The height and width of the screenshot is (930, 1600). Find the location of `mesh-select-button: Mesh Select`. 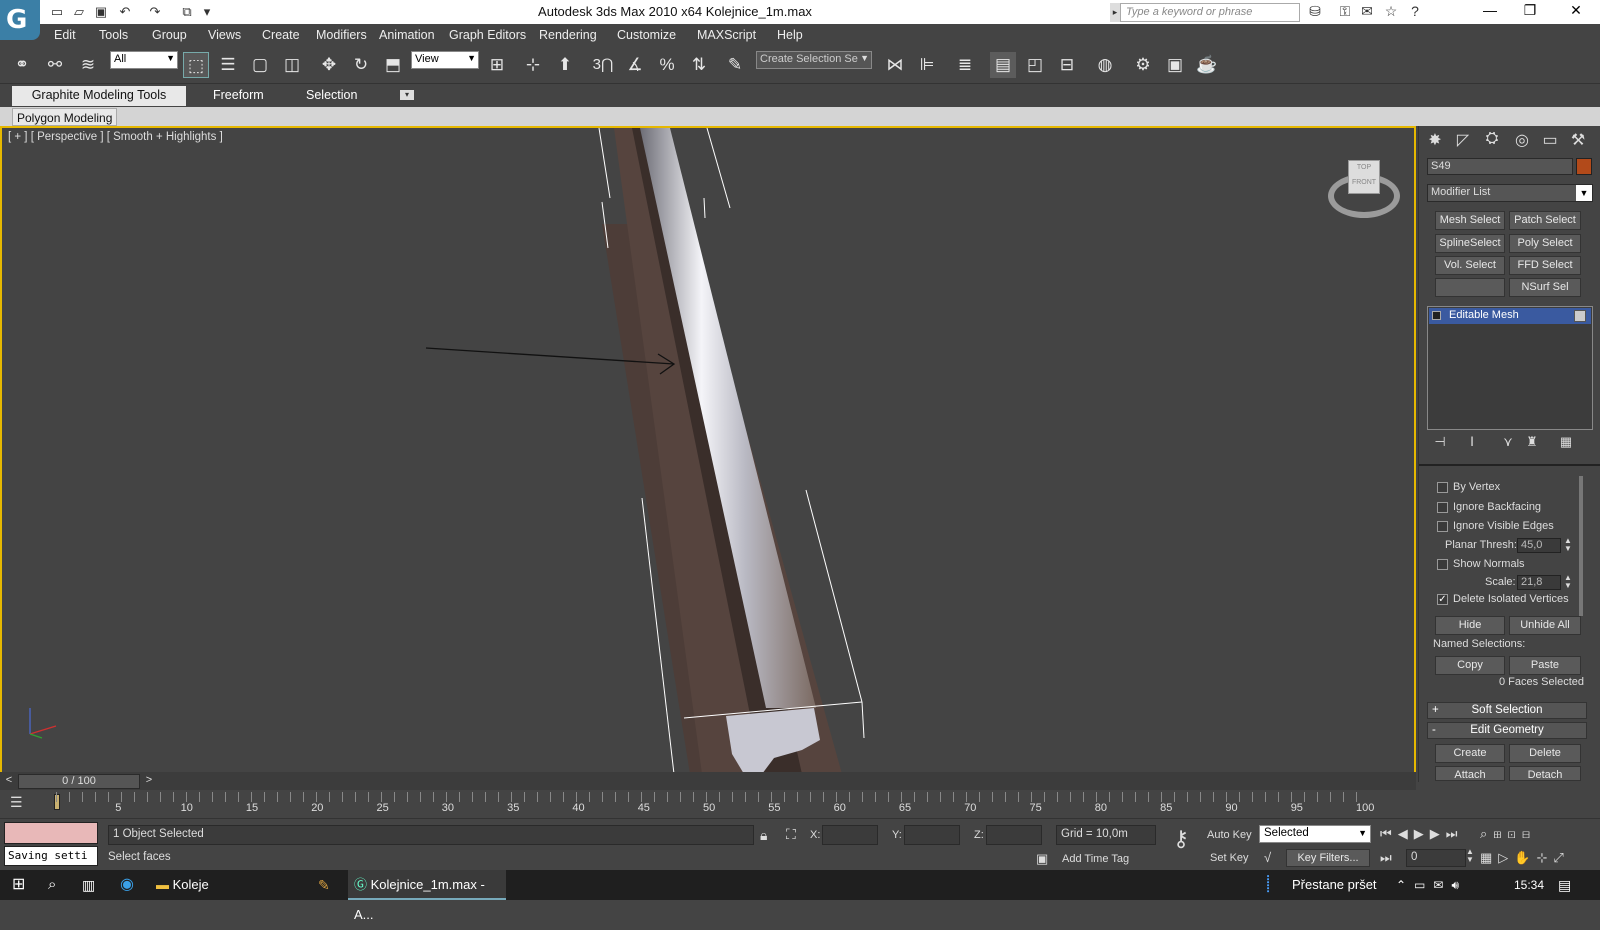

mesh-select-button: Mesh Select is located at coordinates (1470, 220).